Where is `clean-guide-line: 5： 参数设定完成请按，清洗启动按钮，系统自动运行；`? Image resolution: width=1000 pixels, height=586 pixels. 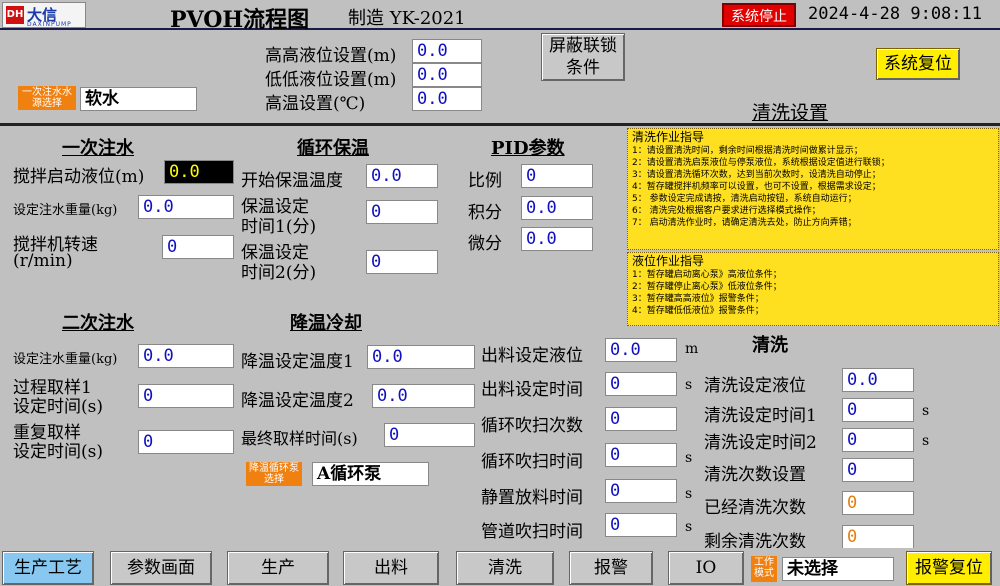 clean-guide-line: 5： 参数设定完成请按，清洗启动按钮，系统自动运行； is located at coordinates (744, 199).